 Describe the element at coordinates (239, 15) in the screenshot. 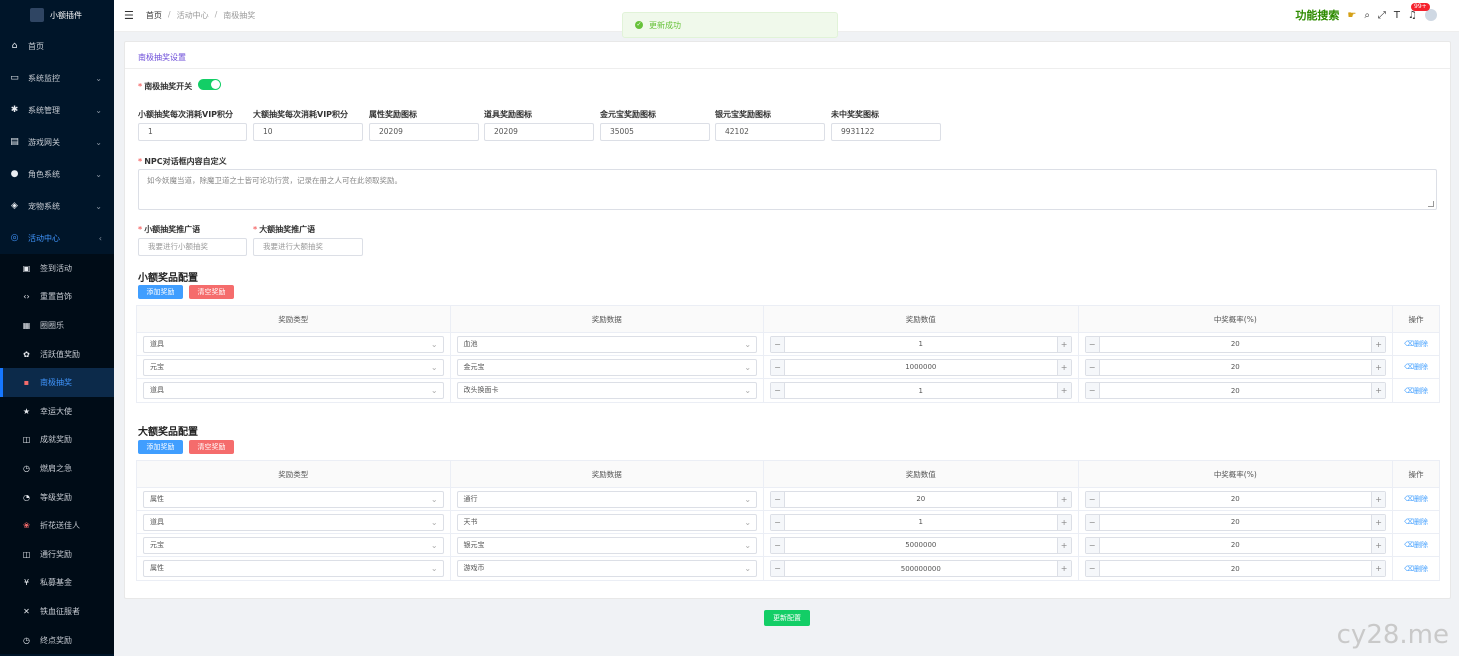

I see `breadcrumb-current: 南极抽奖` at that location.